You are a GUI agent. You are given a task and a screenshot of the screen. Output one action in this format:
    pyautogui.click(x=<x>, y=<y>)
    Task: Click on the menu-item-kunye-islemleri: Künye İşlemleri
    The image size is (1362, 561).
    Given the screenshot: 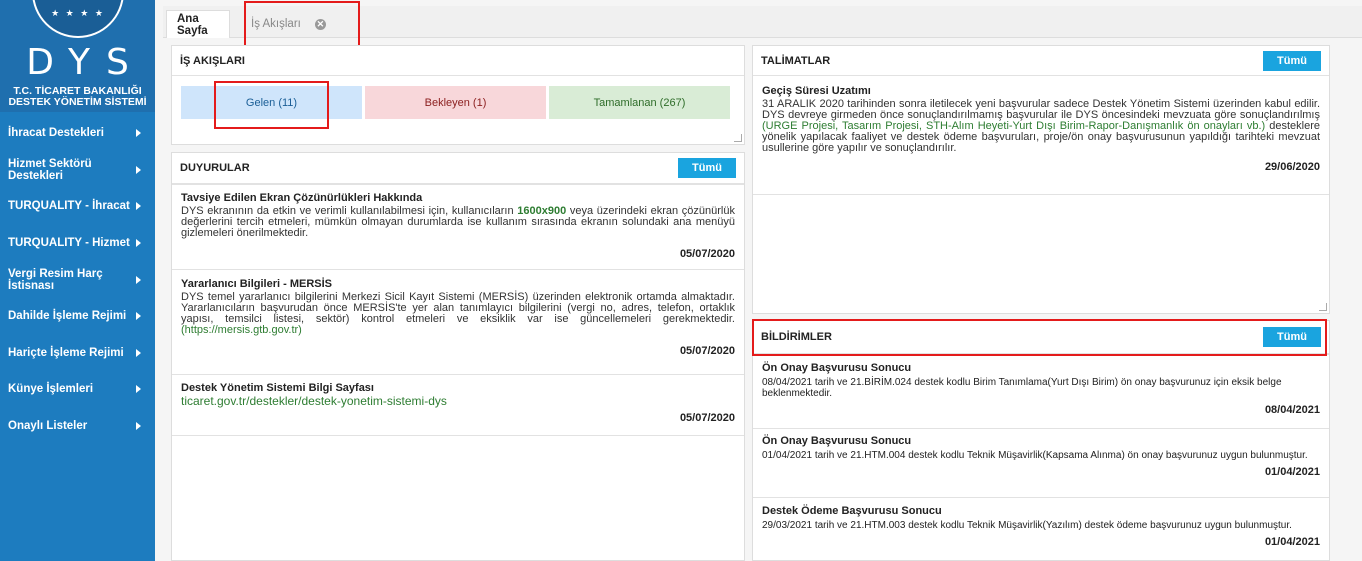 What is the action you would take?
    pyautogui.click(x=77, y=389)
    